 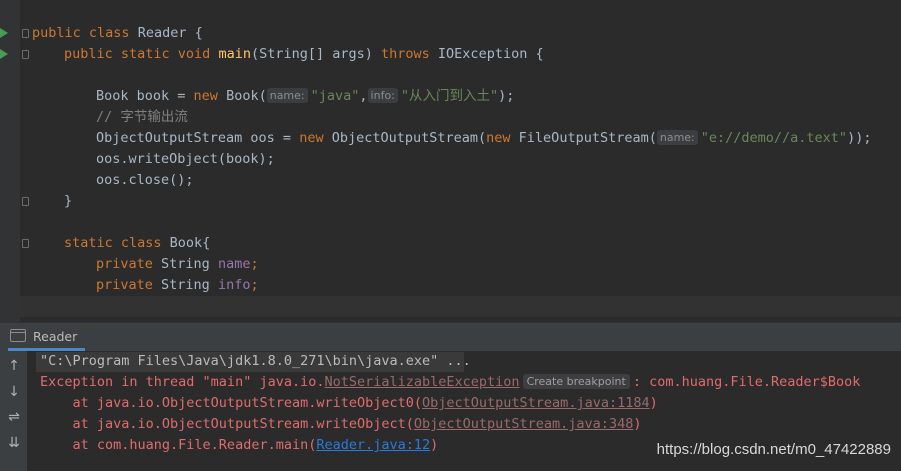 What do you see at coordinates (18, 335) in the screenshot?
I see `console-tab-icon` at bounding box center [18, 335].